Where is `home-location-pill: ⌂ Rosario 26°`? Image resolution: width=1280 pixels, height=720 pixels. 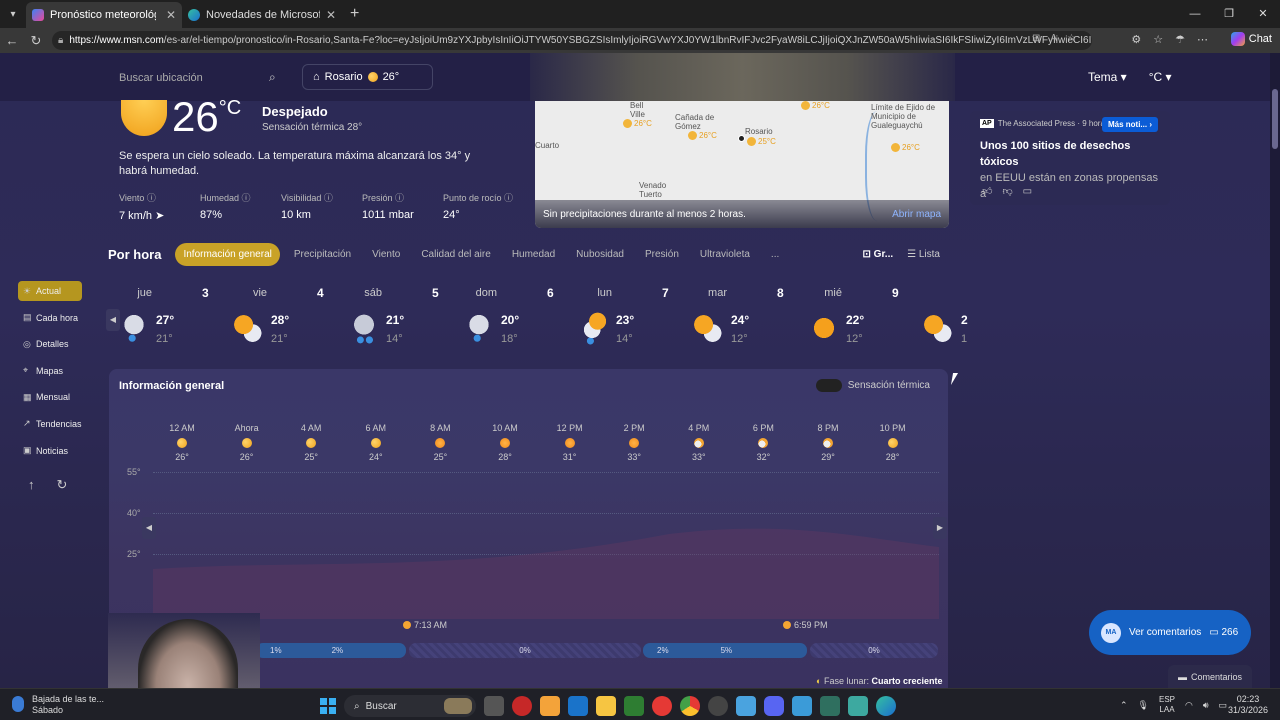 home-location-pill: ⌂ Rosario 26° is located at coordinates (367, 77).